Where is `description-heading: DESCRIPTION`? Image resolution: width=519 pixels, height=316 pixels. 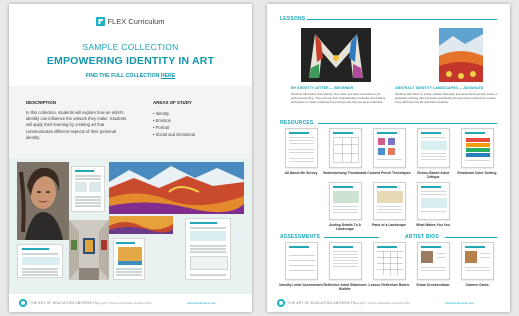 description-heading: DESCRIPTION is located at coordinates (41, 102).